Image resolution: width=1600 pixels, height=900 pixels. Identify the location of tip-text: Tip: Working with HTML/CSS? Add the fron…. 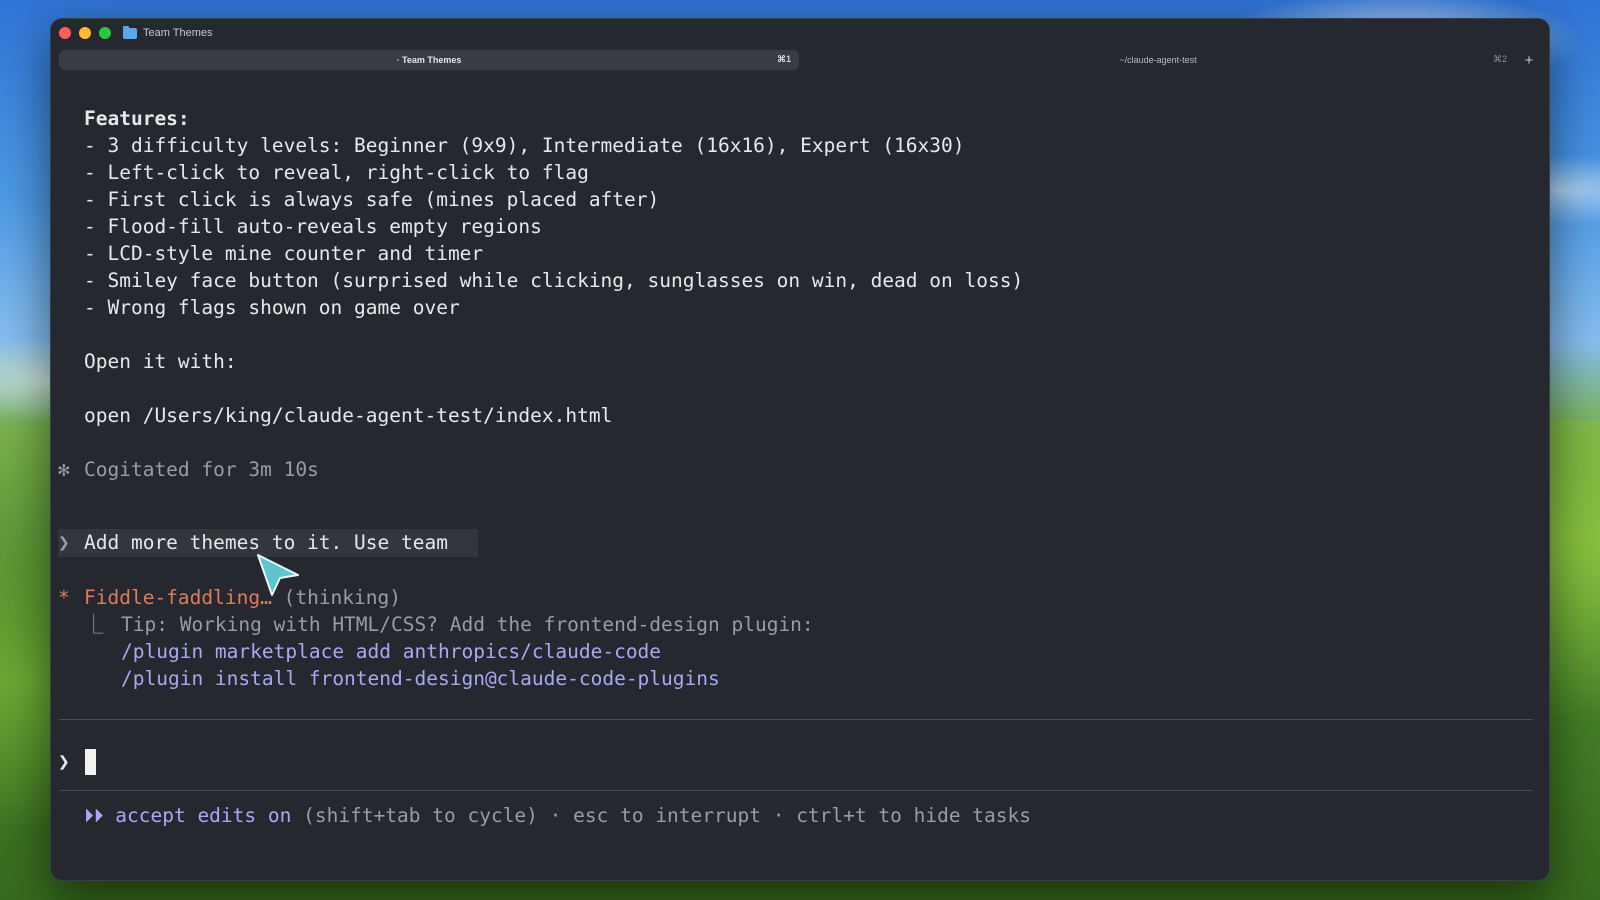
(467, 624).